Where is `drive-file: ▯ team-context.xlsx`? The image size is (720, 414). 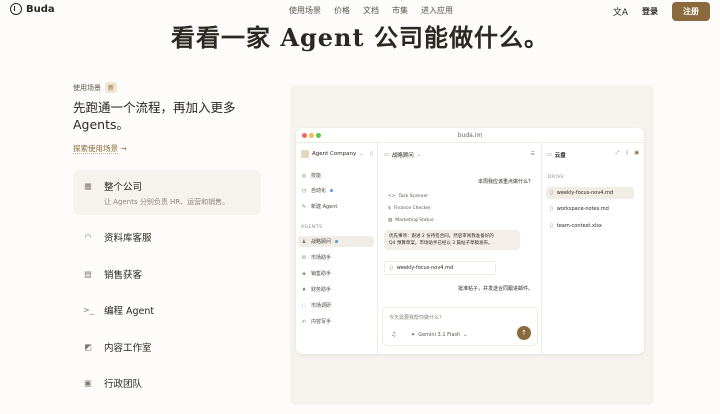
drive-file: ▯ team-context.xlsx is located at coordinates (590, 226).